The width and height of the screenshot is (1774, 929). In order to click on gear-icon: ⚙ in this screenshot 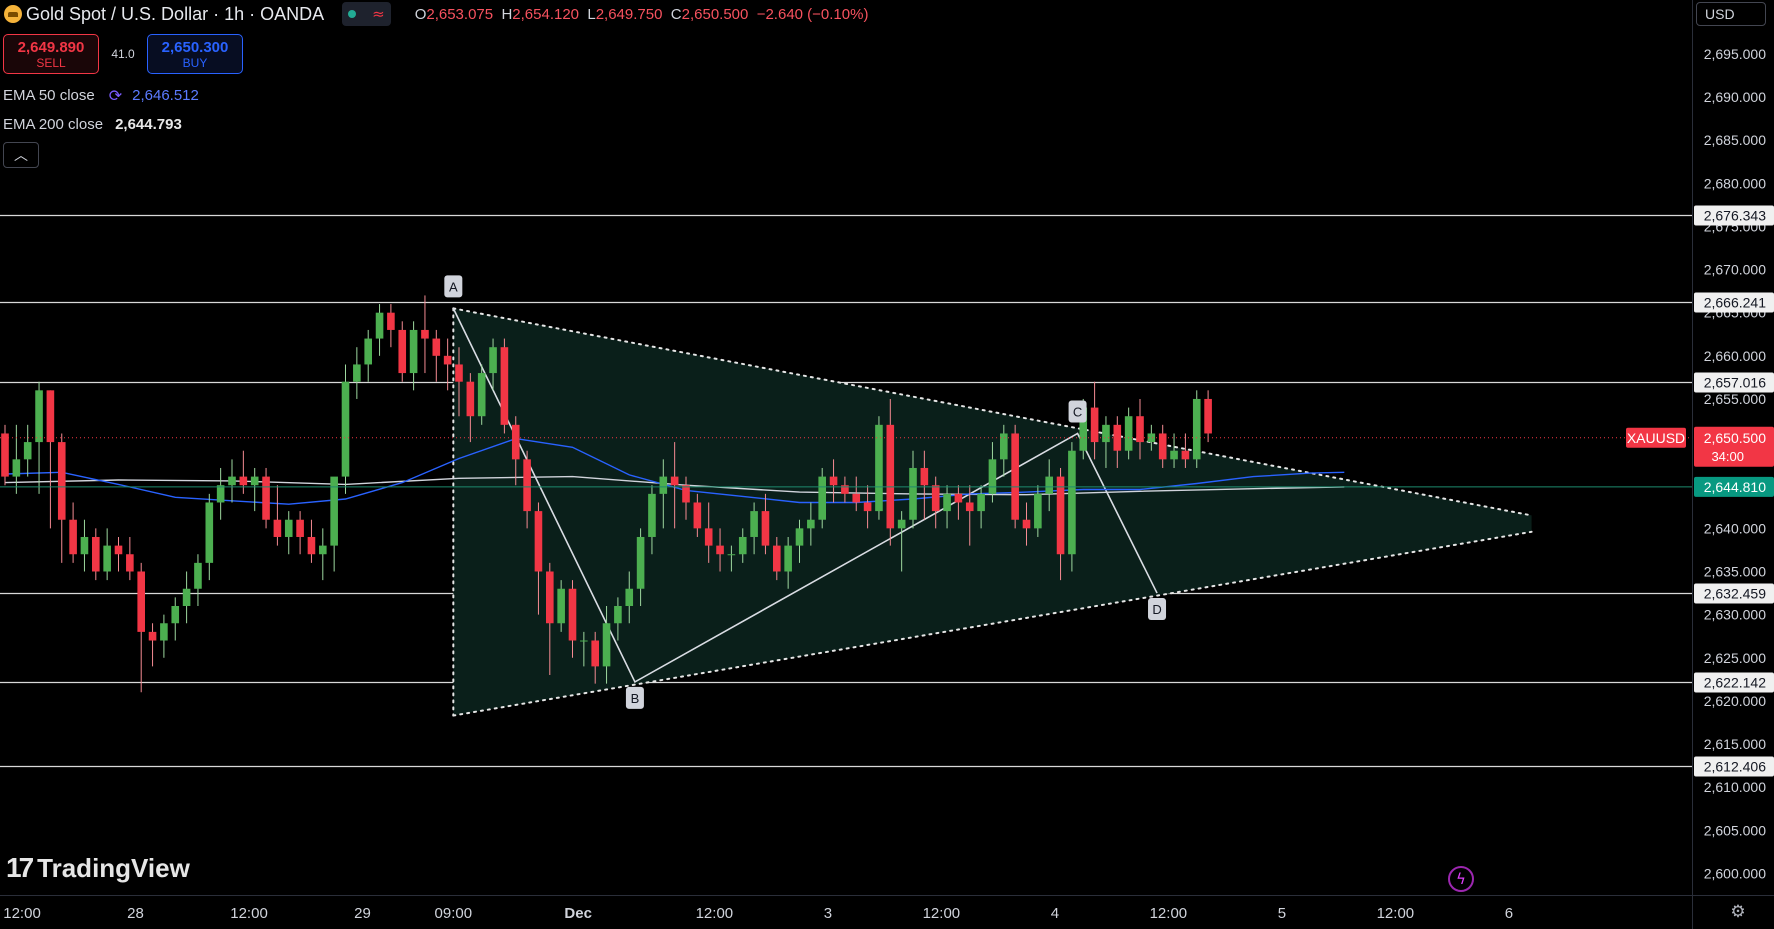, I will do `click(1738, 912)`.